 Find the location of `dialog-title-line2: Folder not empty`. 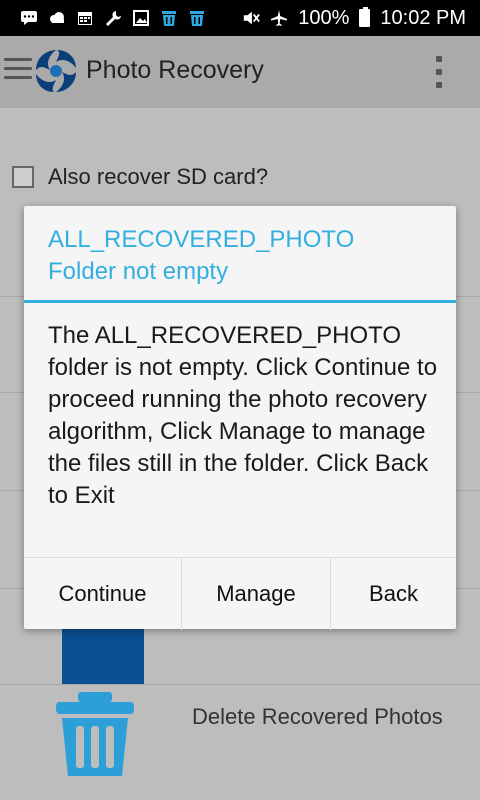

dialog-title-line2: Folder not empty is located at coordinates (138, 271).